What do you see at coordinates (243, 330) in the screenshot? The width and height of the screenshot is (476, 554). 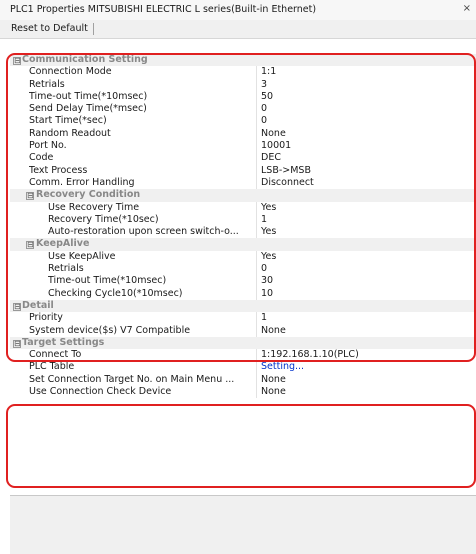 I see `property-row-system-device-s-v7-compatible: System device($s) V7 Compatible None` at bounding box center [243, 330].